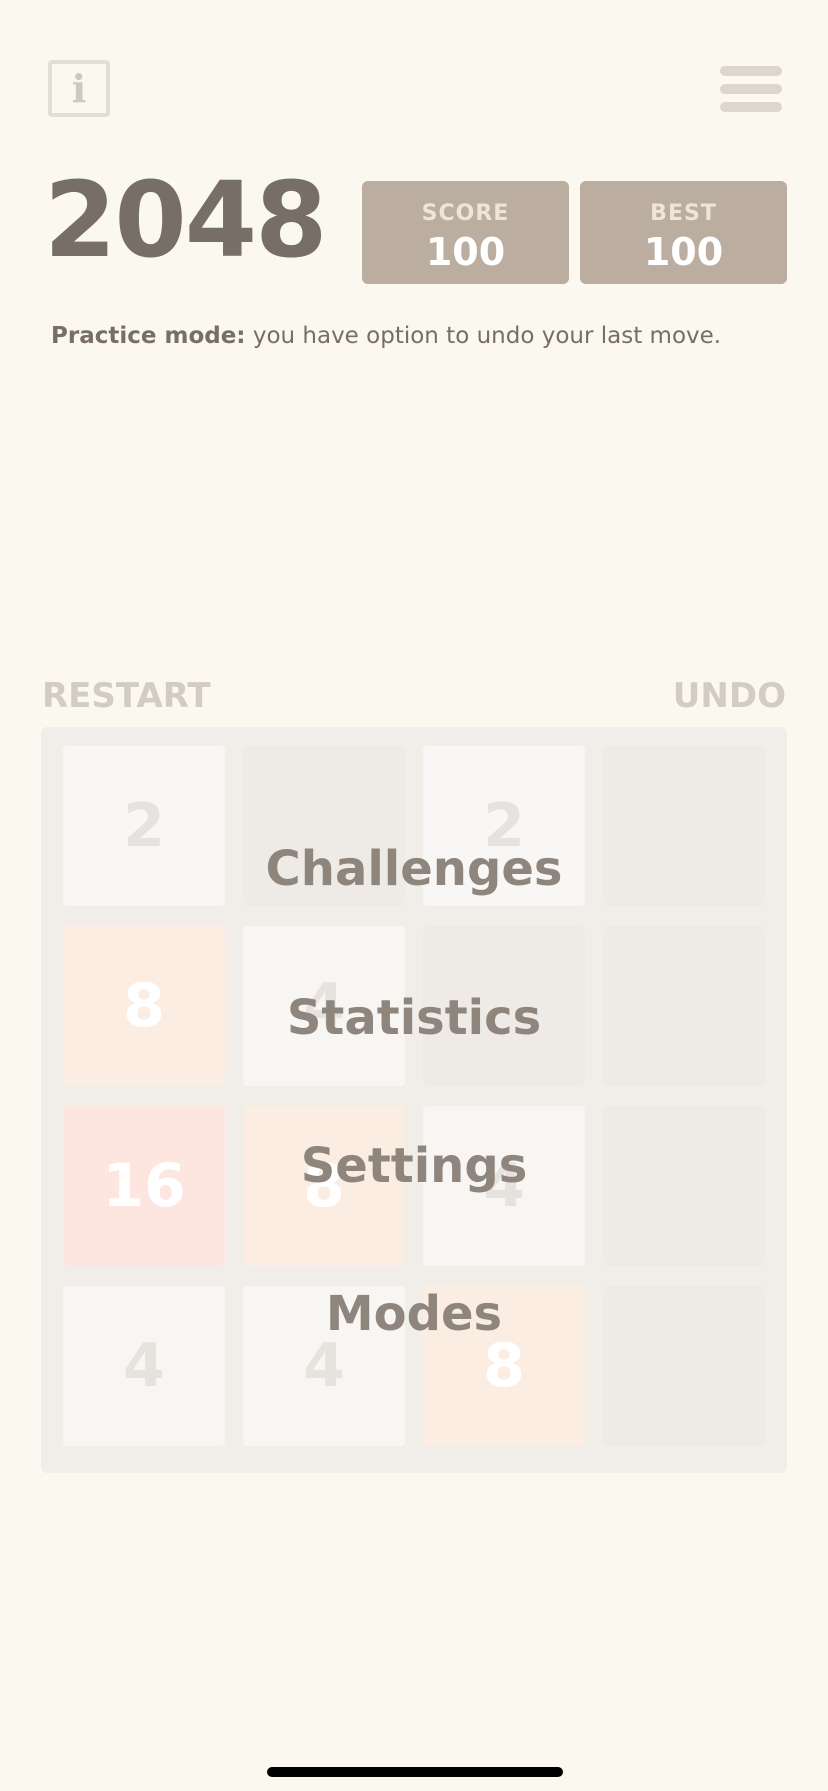 The width and height of the screenshot is (828, 1791). Describe the element at coordinates (465, 252) in the screenshot. I see `score-value: 100` at that location.